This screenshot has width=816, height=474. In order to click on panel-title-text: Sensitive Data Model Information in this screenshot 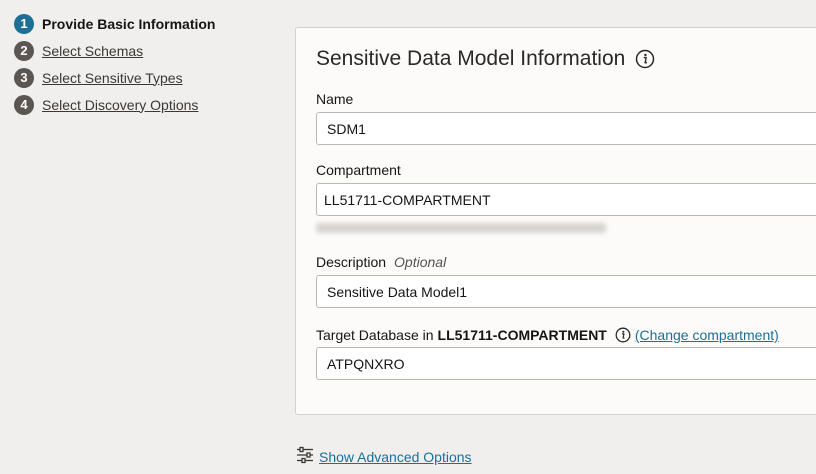, I will do `click(471, 58)`.